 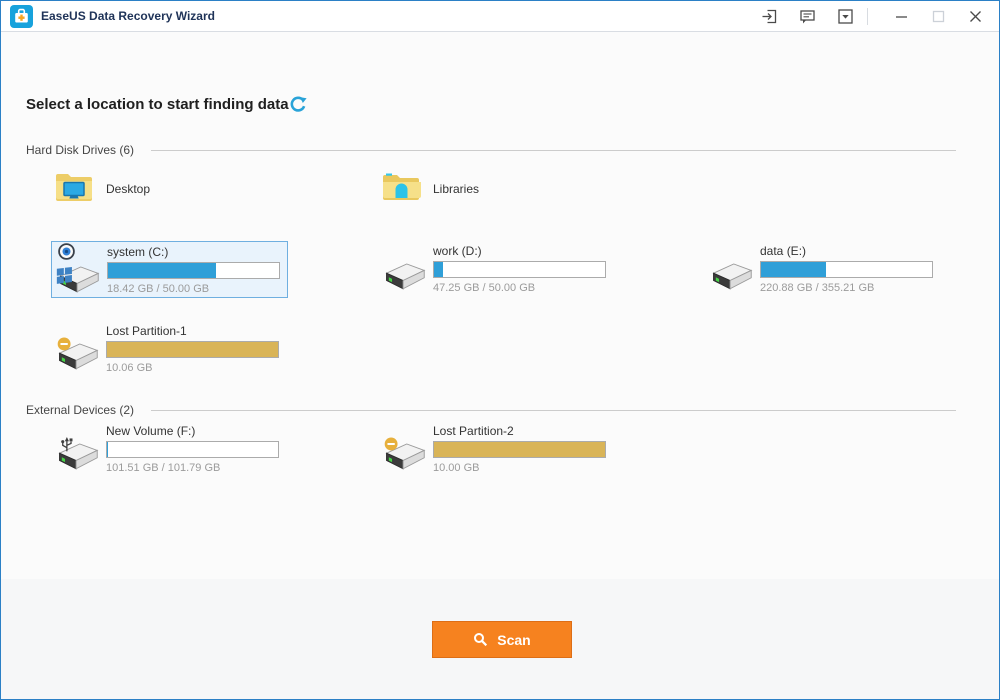 What do you see at coordinates (817, 288) in the screenshot?
I see `drive-size-label: 220.88 GB / 355.21 GB` at bounding box center [817, 288].